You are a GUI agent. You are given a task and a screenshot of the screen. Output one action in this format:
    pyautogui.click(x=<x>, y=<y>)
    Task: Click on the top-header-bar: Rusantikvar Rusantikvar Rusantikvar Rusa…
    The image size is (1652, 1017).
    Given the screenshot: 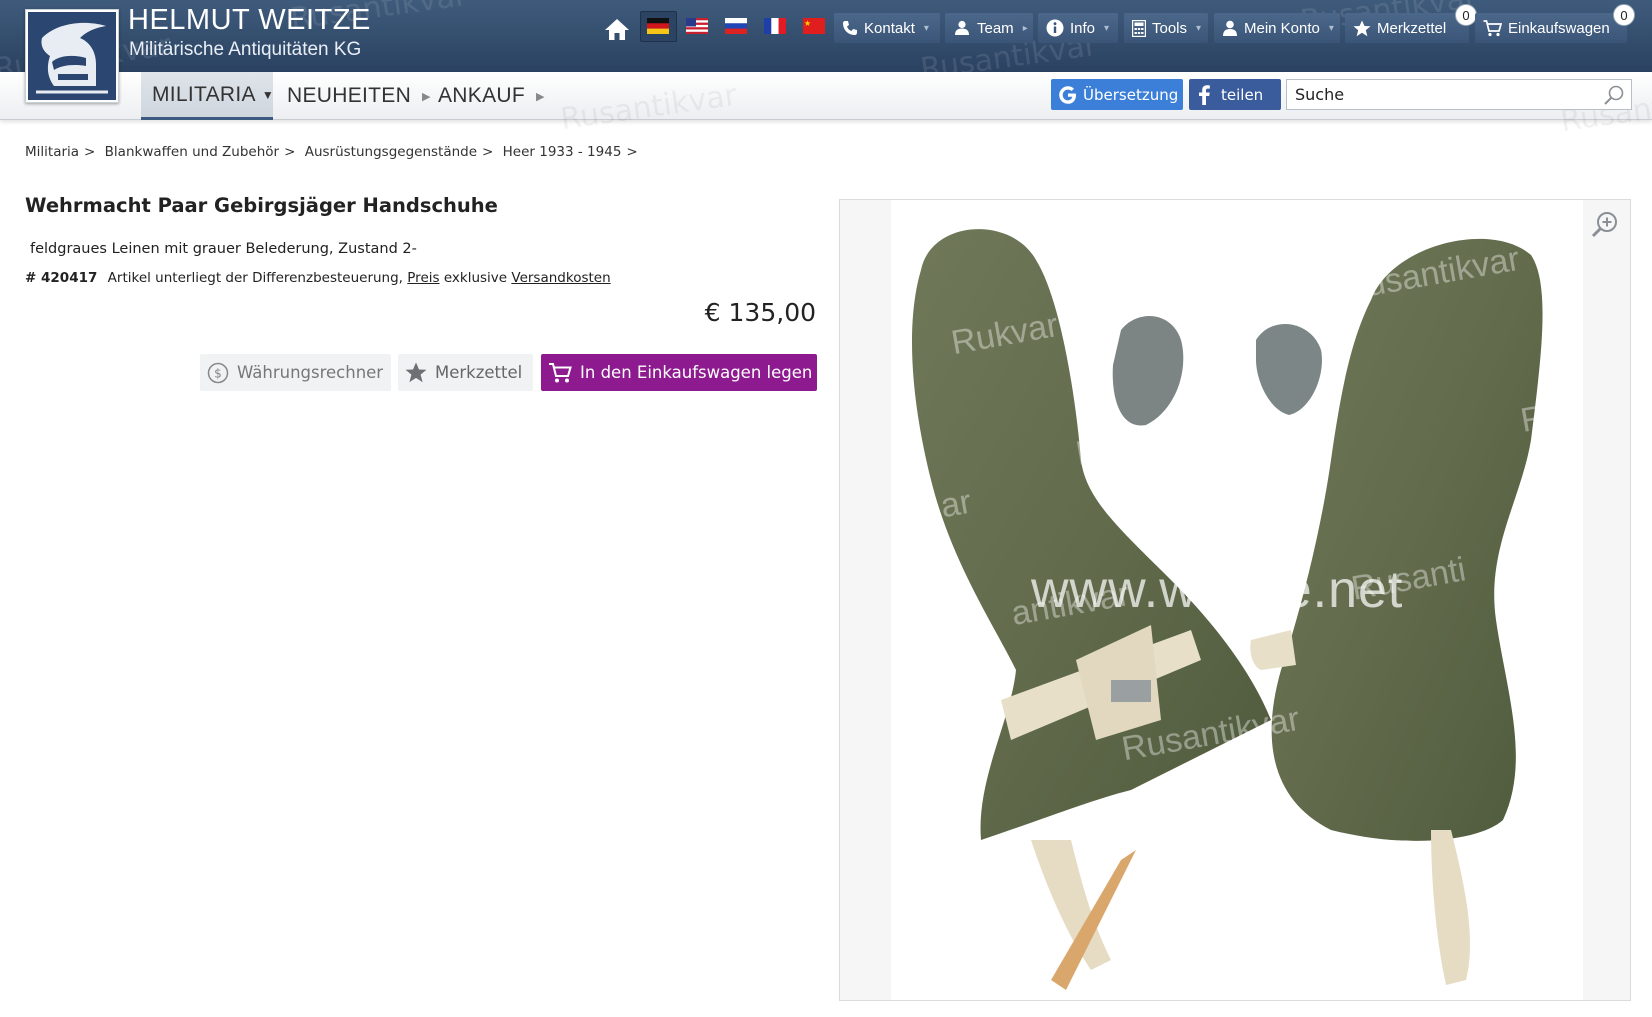 What is the action you would take?
    pyautogui.click(x=826, y=36)
    